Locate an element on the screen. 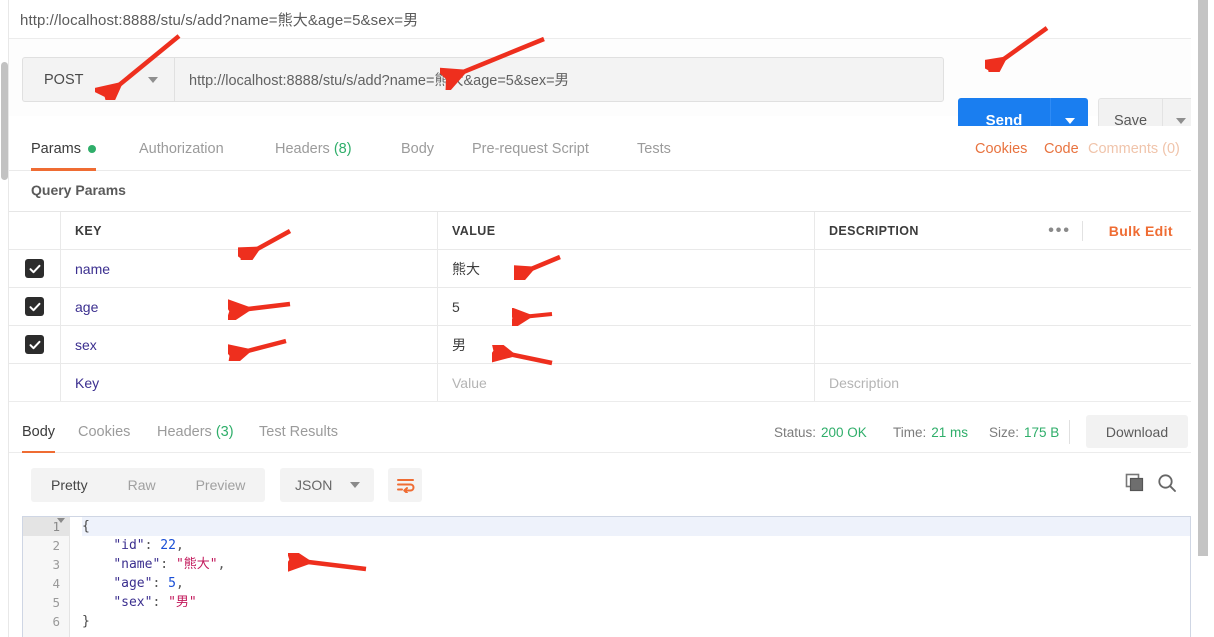  row-checkbox-cell is located at coordinates (35, 306).